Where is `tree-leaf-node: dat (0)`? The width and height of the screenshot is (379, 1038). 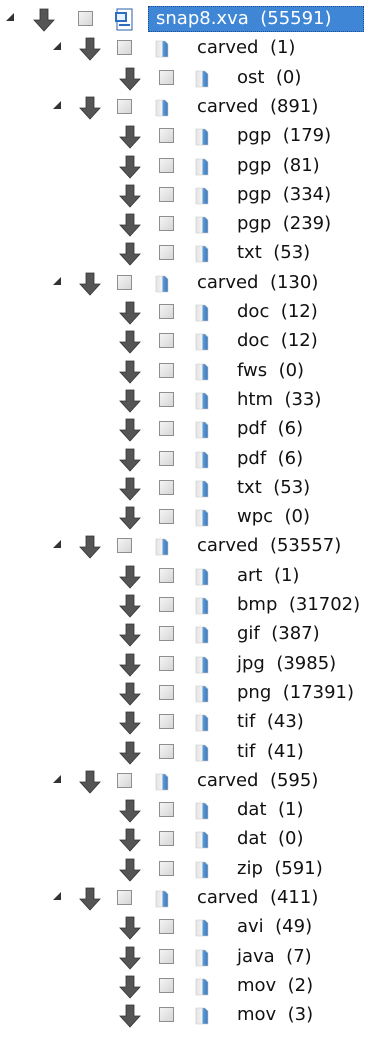 tree-leaf-node: dat (0) is located at coordinates (189, 839).